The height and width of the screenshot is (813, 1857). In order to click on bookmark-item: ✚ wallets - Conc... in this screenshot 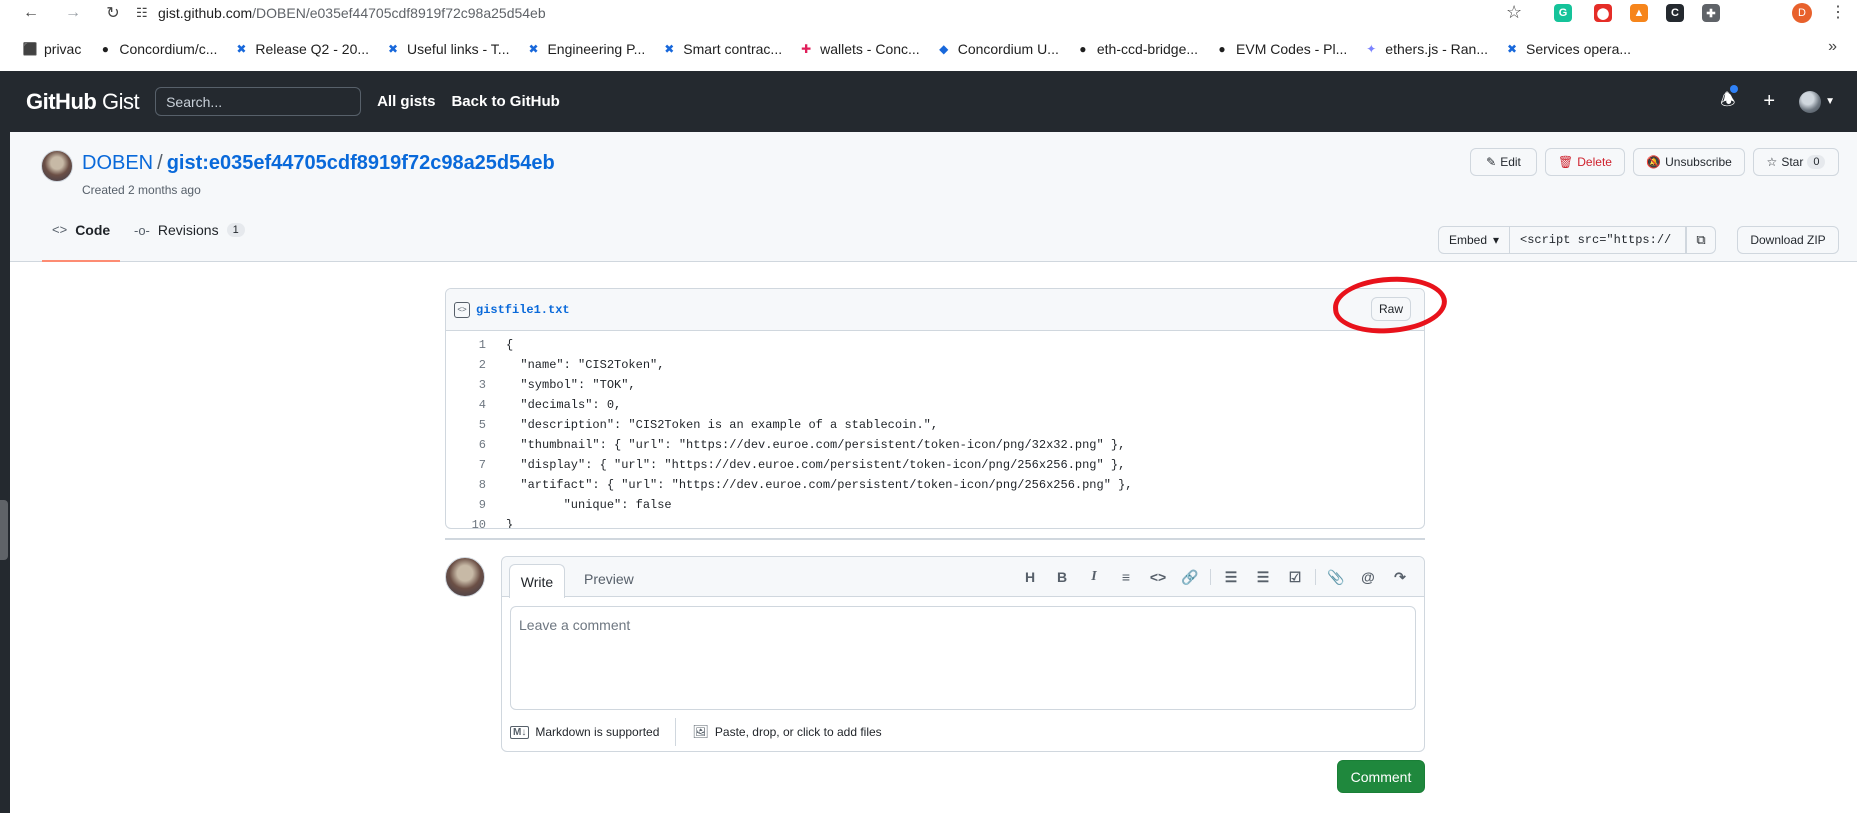, I will do `click(859, 49)`.